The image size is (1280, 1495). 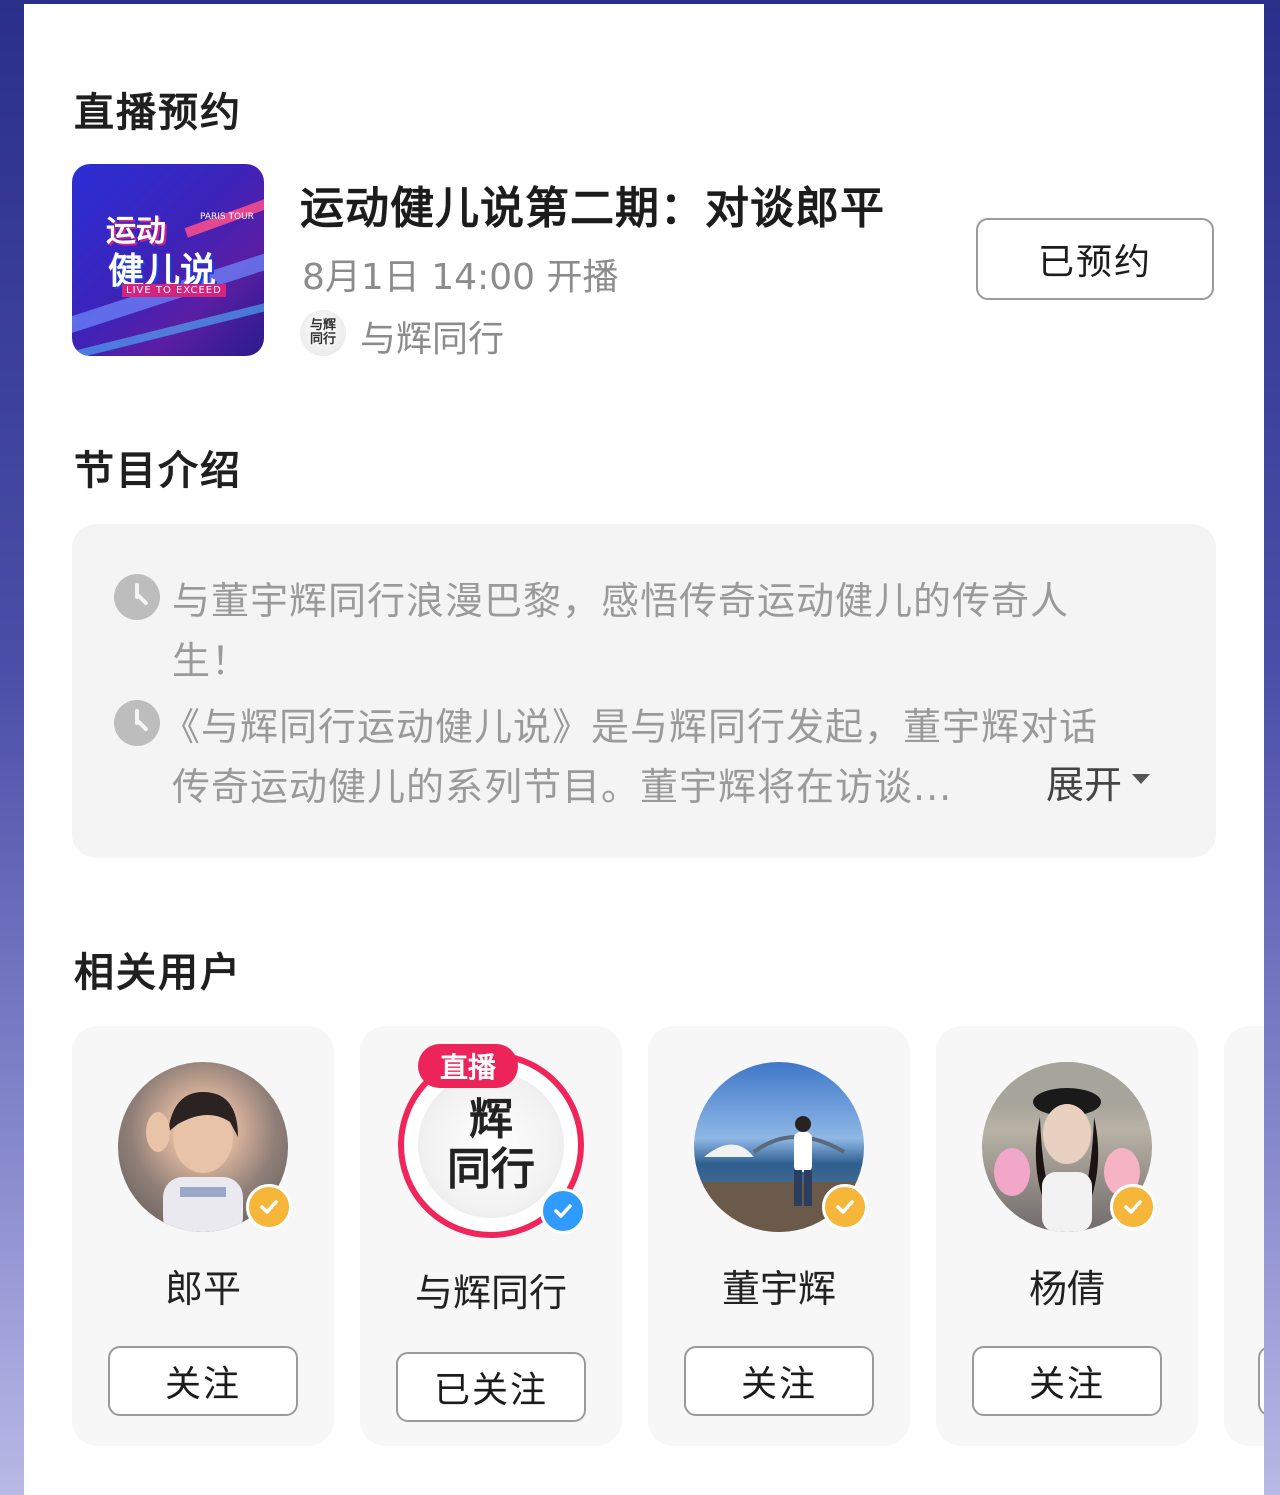 I want to click on expand-link: 展开, so click(x=1084, y=781).